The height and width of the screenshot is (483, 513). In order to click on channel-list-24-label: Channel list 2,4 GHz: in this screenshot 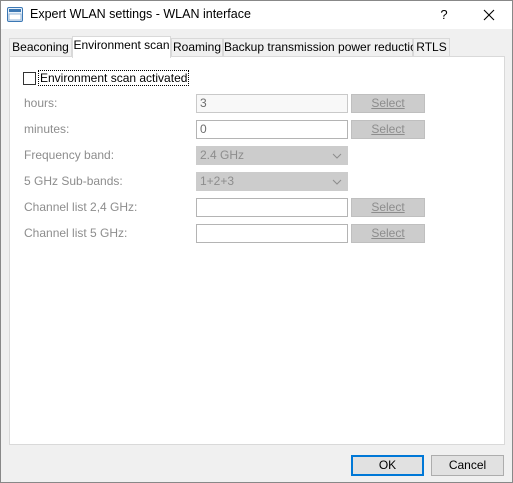, I will do `click(81, 207)`.